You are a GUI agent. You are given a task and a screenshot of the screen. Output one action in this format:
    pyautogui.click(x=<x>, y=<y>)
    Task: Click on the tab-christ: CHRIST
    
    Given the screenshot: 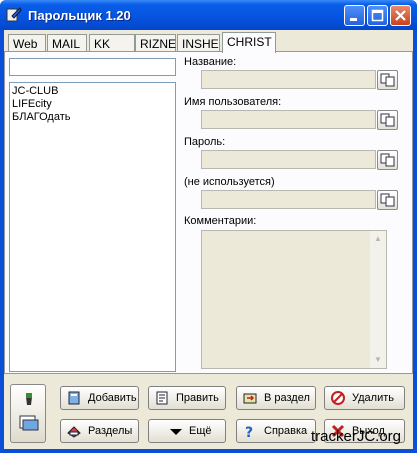 What is the action you would take?
    pyautogui.click(x=249, y=42)
    